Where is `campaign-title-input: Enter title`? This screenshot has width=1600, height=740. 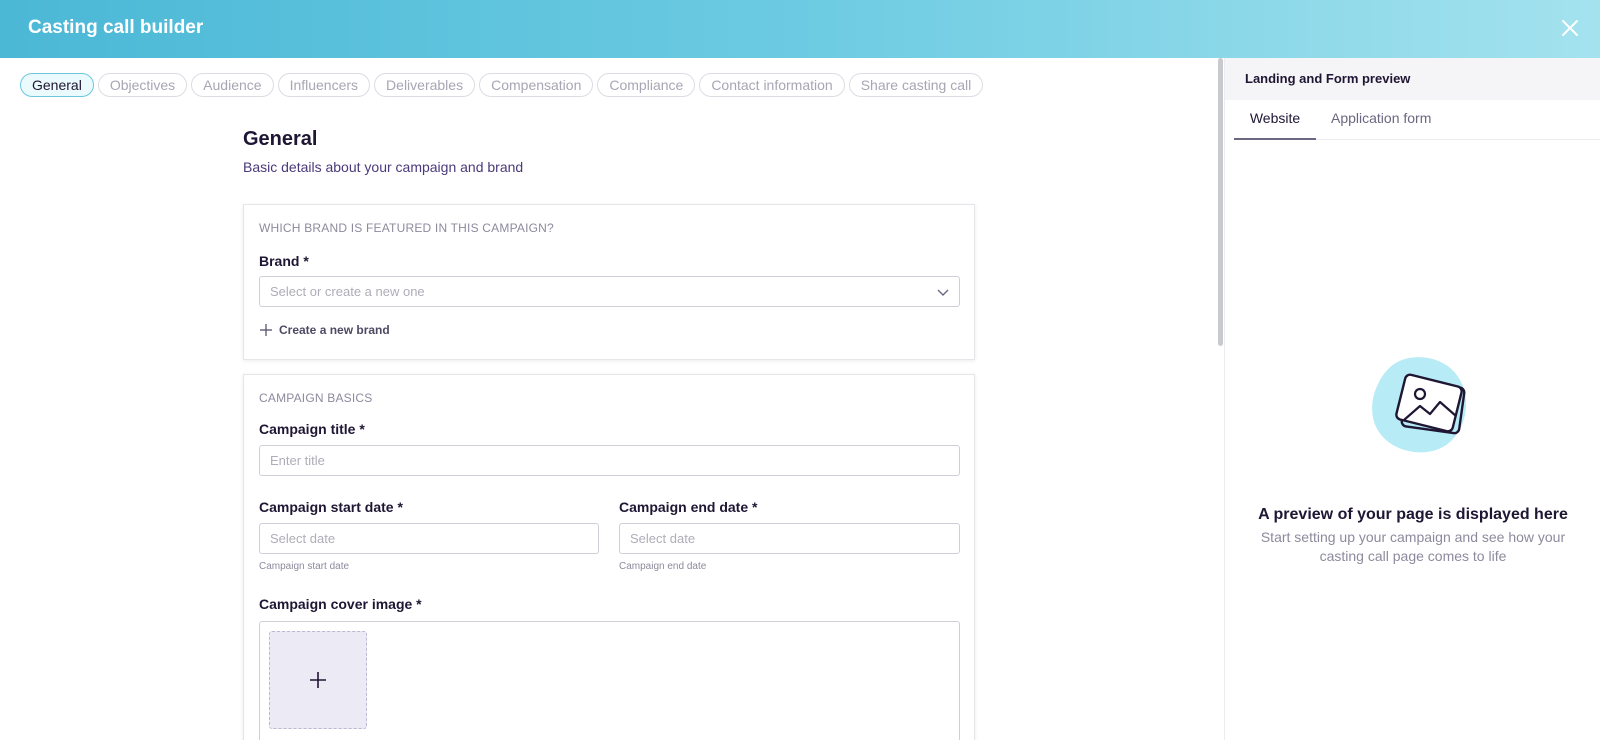 campaign-title-input: Enter title is located at coordinates (609, 460).